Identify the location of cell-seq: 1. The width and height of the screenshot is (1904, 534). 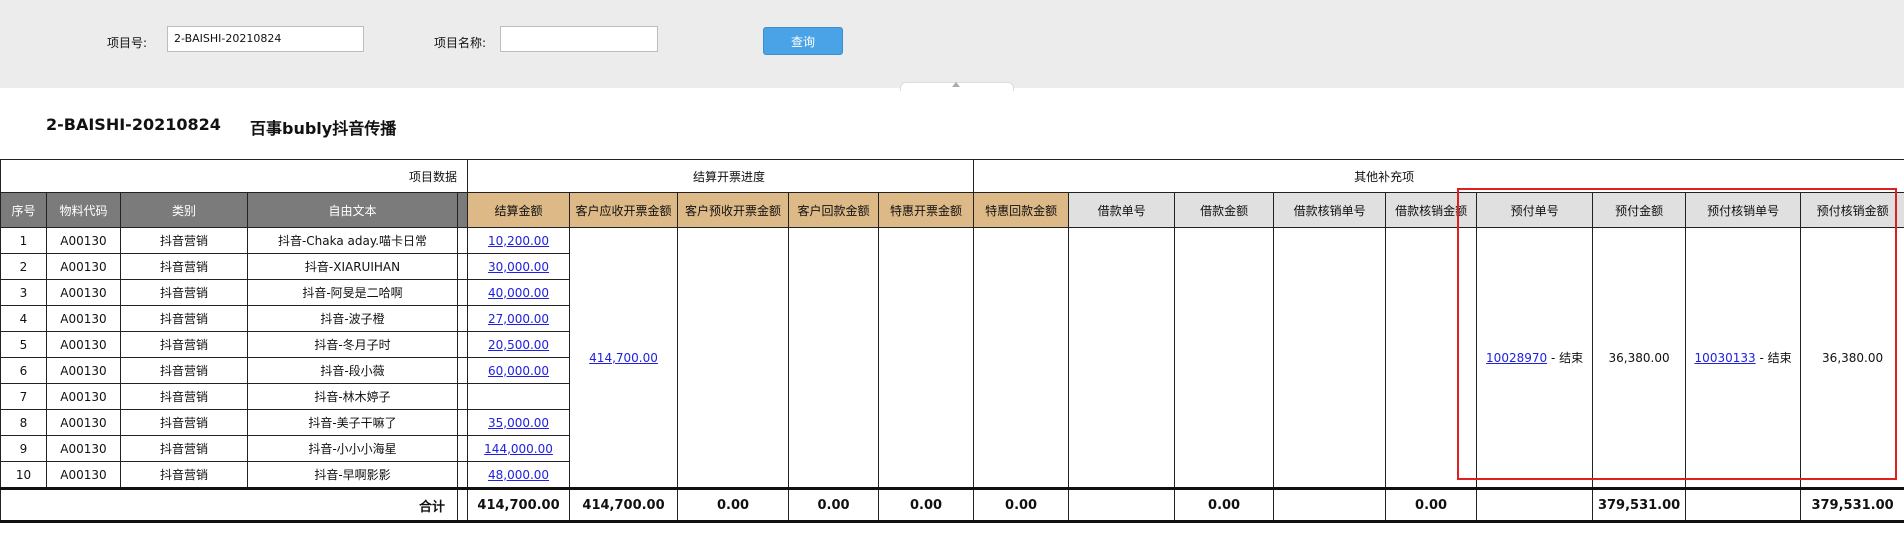
(23, 240).